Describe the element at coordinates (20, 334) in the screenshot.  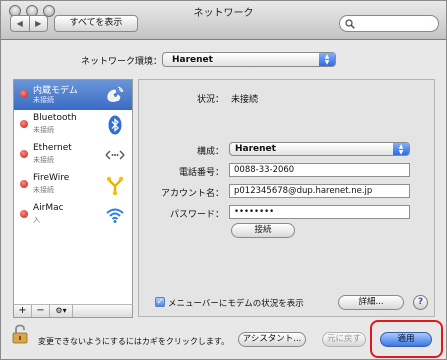
I see `lock-icon` at that location.